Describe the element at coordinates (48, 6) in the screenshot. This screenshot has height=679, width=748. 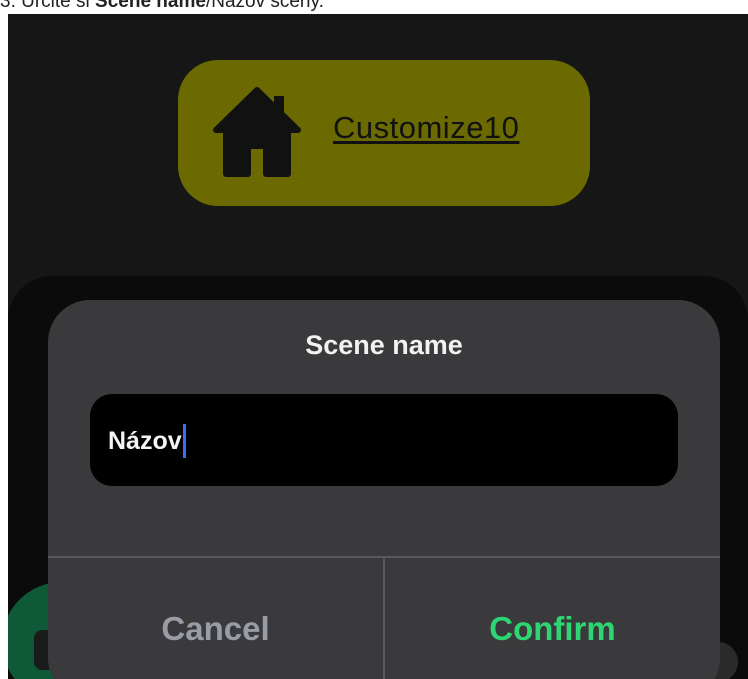
I see `caption-prefix: 3. Určite si` at that location.